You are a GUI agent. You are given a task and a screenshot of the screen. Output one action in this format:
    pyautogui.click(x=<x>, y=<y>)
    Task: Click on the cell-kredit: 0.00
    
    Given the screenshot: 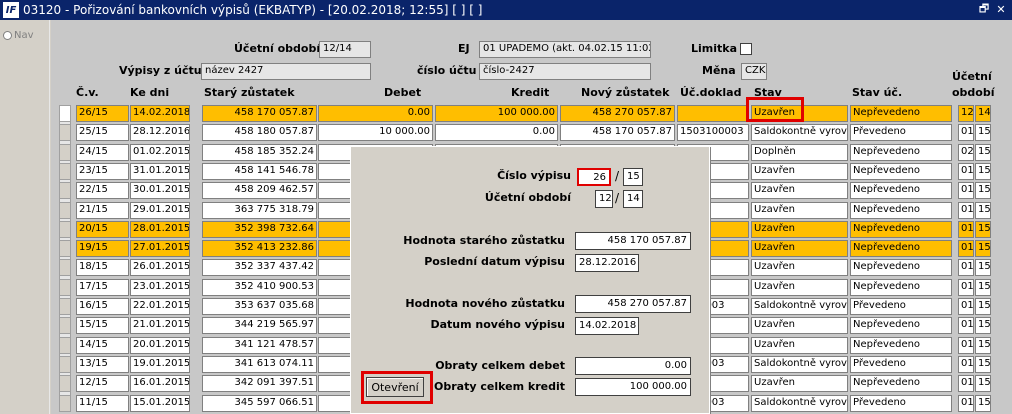 What is the action you would take?
    pyautogui.click(x=496, y=132)
    